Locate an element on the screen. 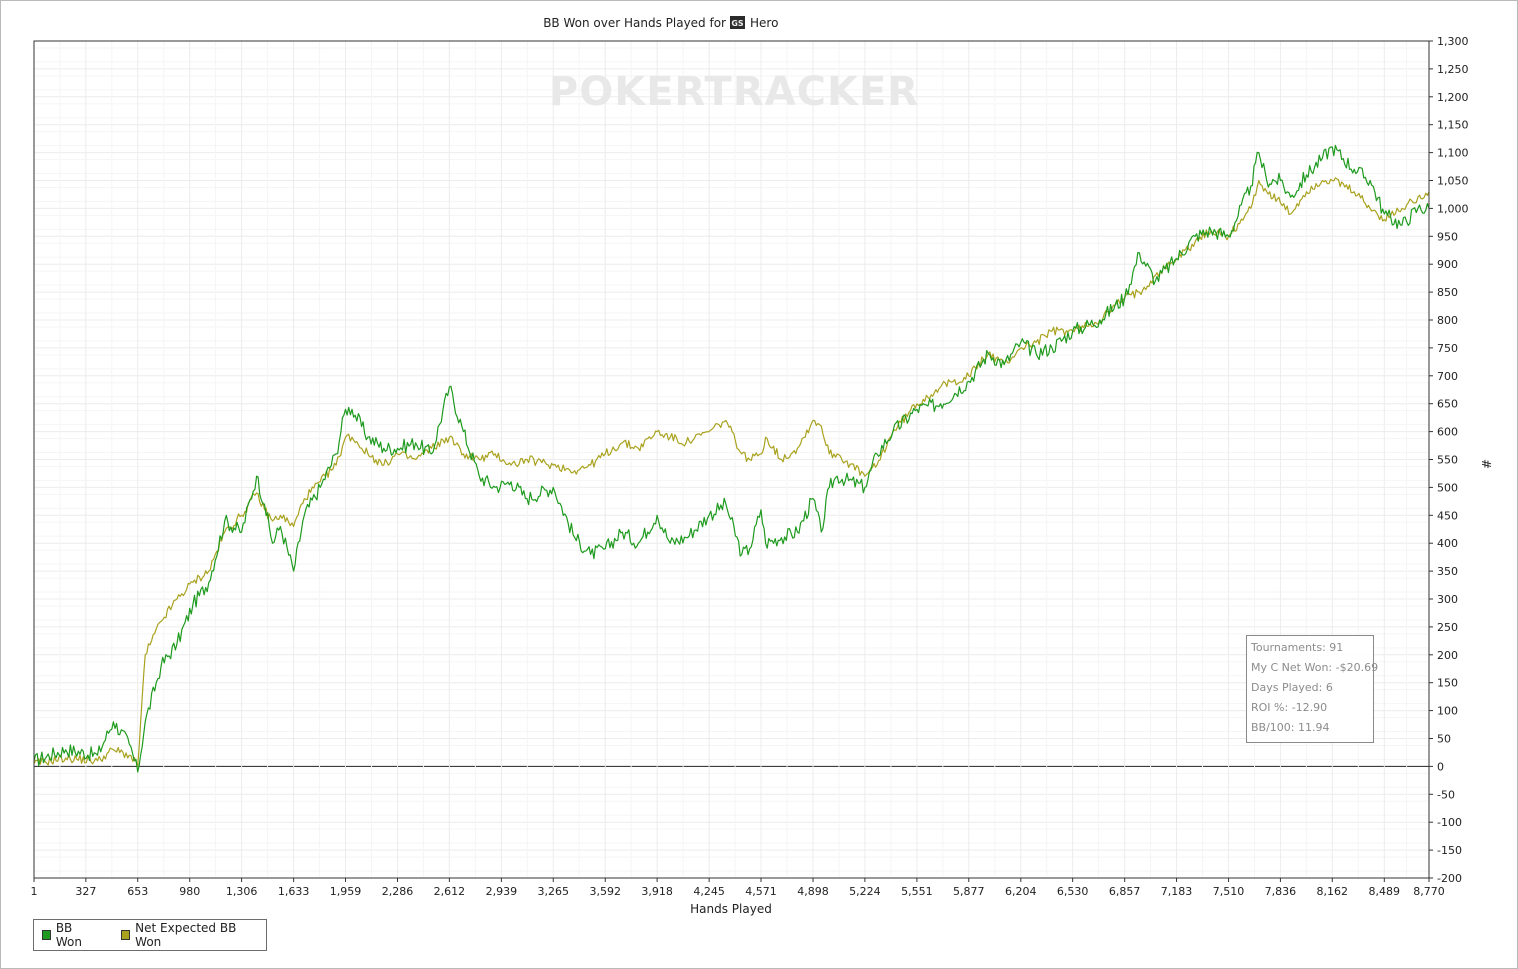 Image resolution: width=1518 pixels, height=969 pixels. y-tick-label: 0 is located at coordinates (1440, 766).